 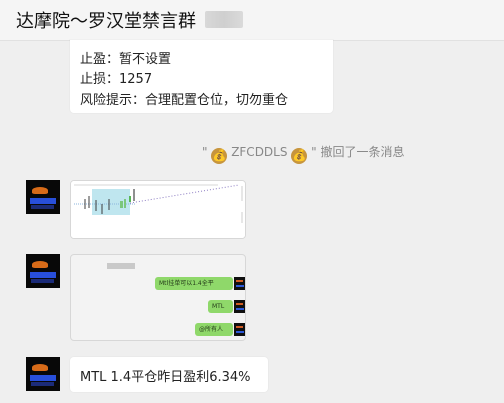 What do you see at coordinates (205, 152) in the screenshot?
I see `recall-open-quote: "` at bounding box center [205, 152].